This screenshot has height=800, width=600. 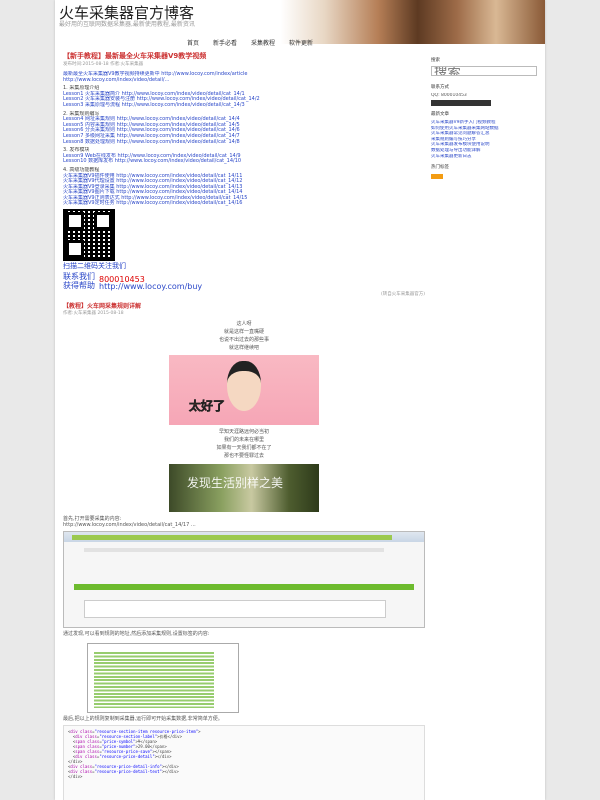 What do you see at coordinates (244, 580) in the screenshot?
I see `software-screenshot` at bounding box center [244, 580].